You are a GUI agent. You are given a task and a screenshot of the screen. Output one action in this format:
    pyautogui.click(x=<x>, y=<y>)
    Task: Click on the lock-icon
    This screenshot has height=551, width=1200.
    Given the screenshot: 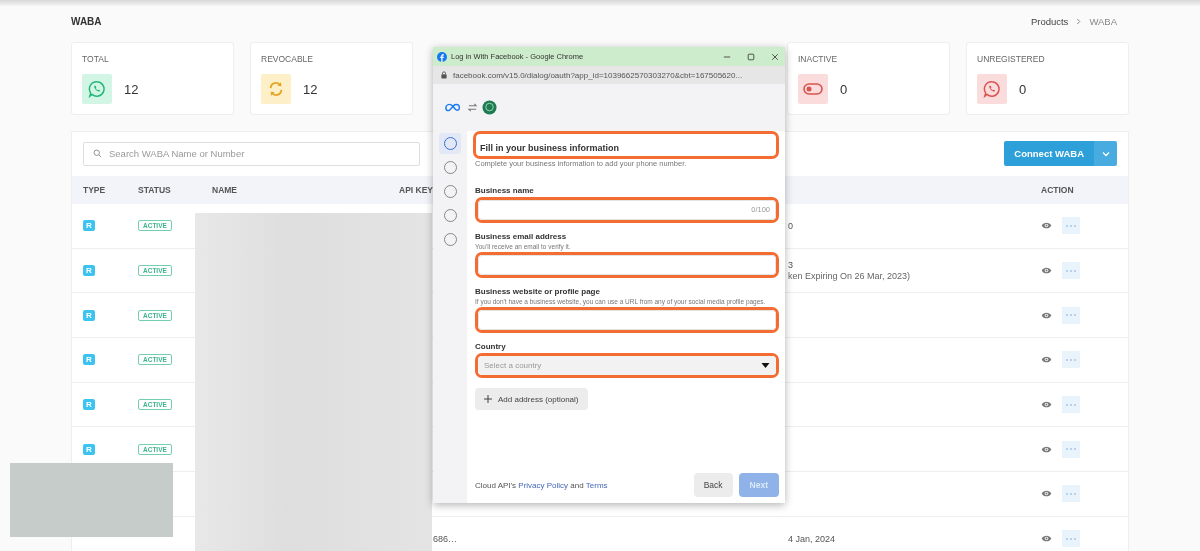 What is the action you would take?
    pyautogui.click(x=444, y=75)
    